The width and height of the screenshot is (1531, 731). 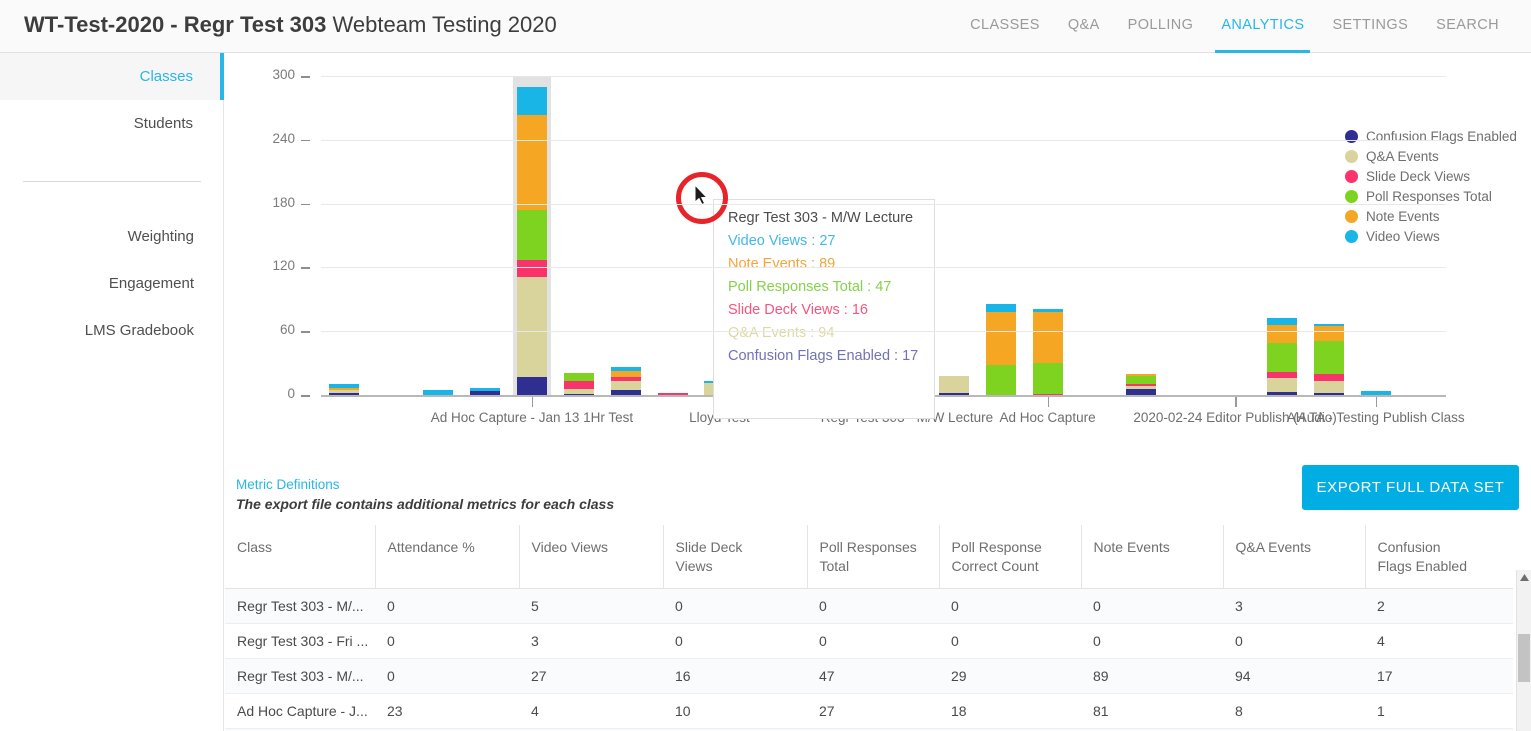 I want to click on sidebar-item-lms-gradebook: LMS Gradebook, so click(x=112, y=330).